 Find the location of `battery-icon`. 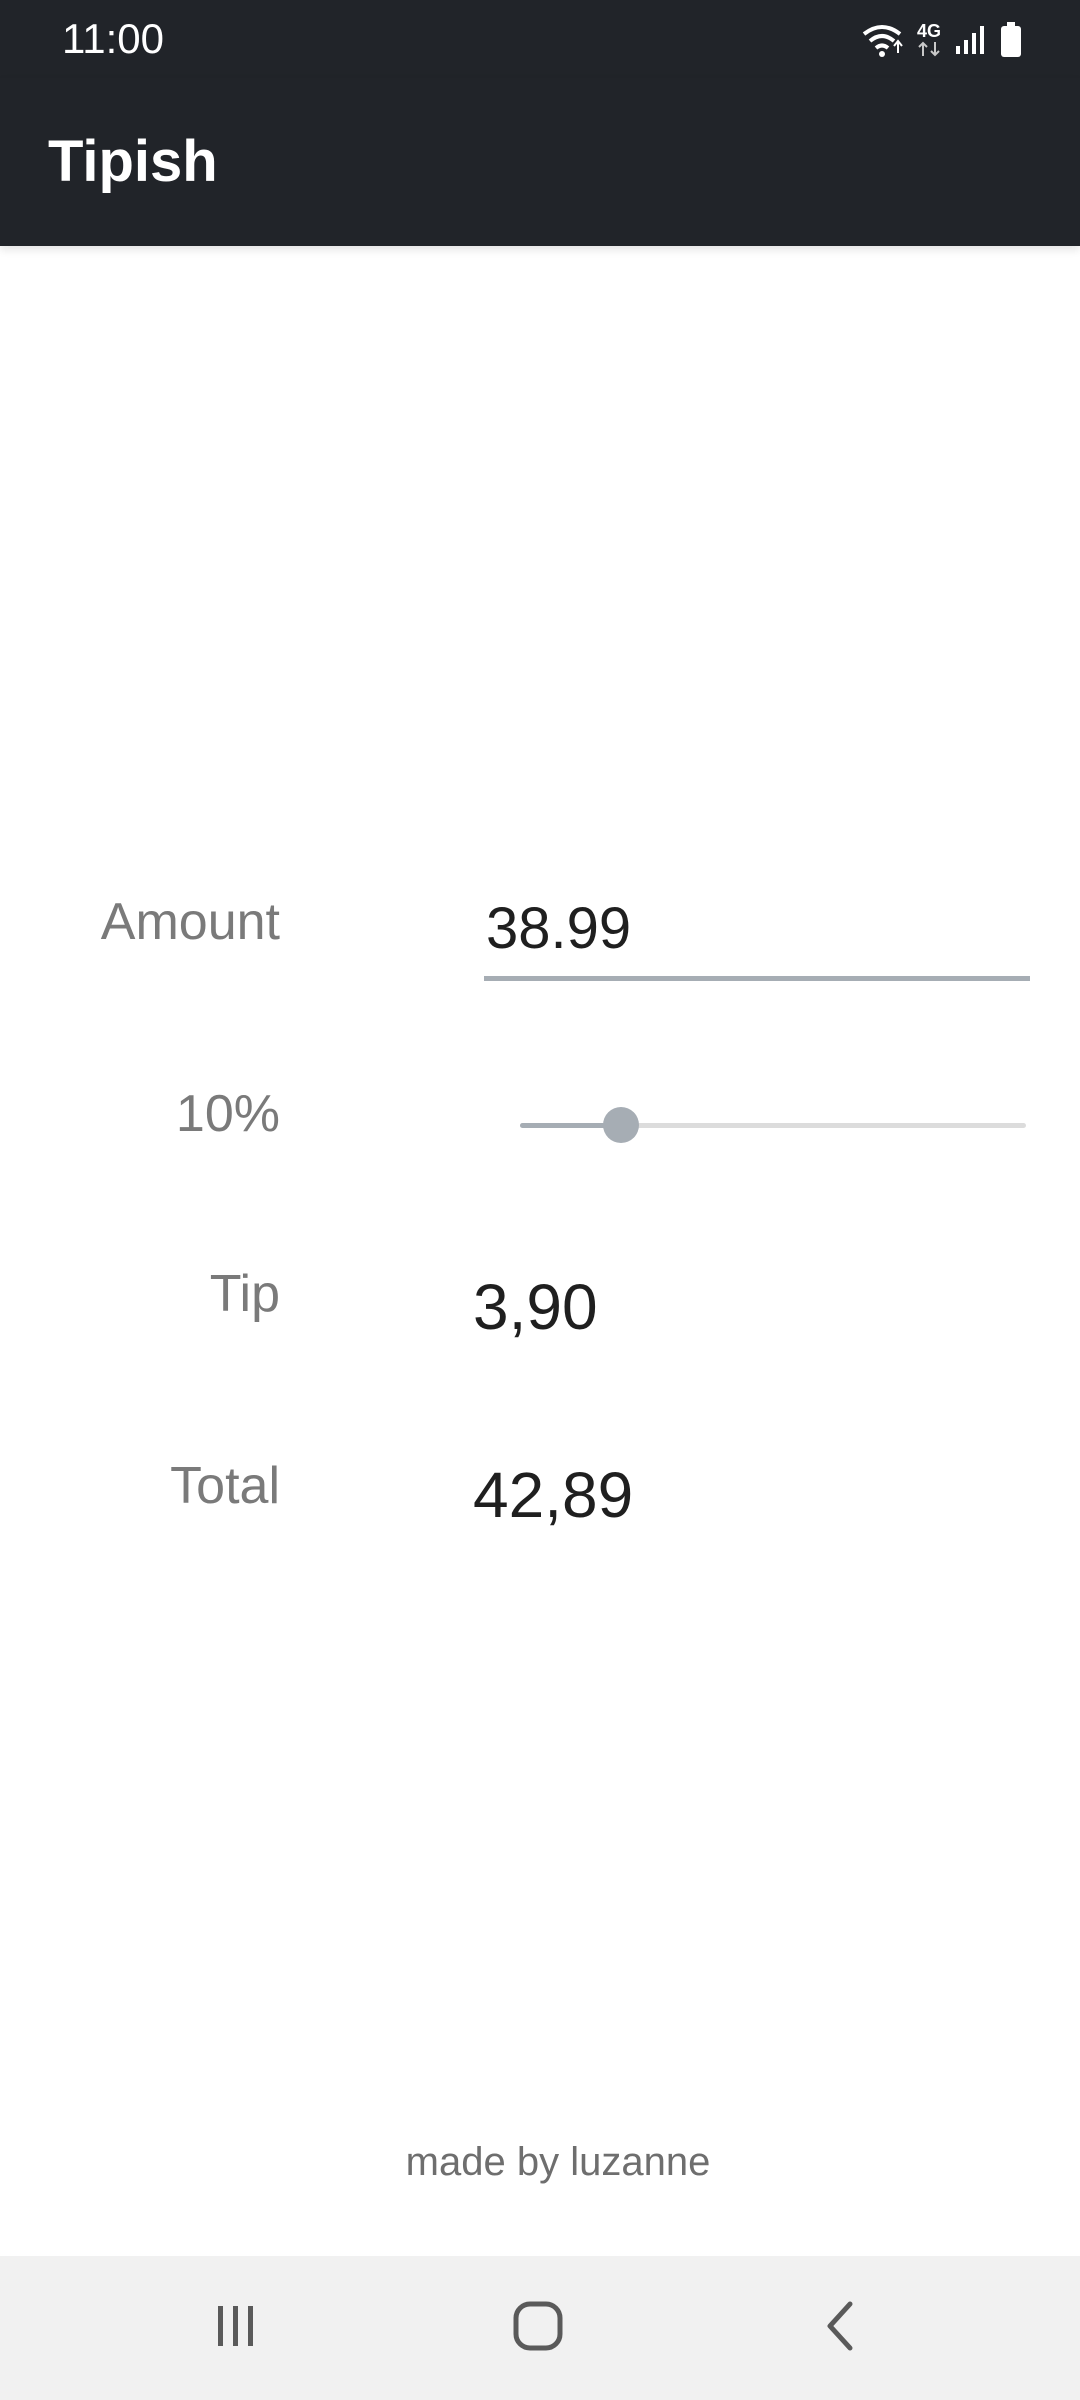

battery-icon is located at coordinates (1011, 40).